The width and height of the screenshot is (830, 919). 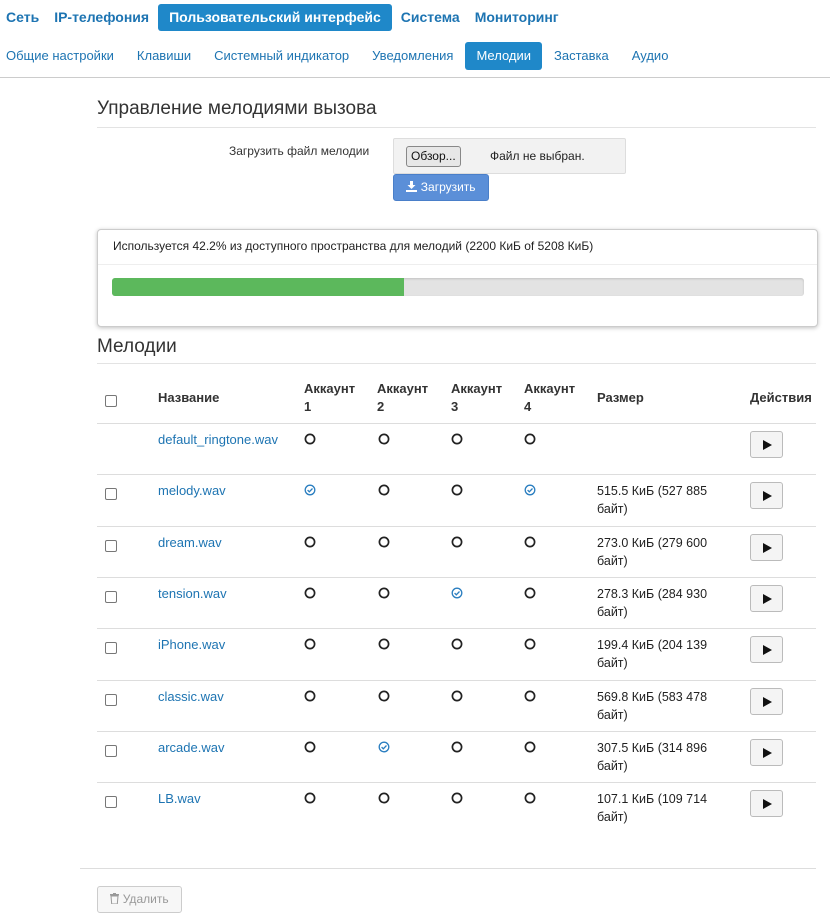 What do you see at coordinates (191, 644) in the screenshot?
I see `melody-name-link: iPhone.wav` at bounding box center [191, 644].